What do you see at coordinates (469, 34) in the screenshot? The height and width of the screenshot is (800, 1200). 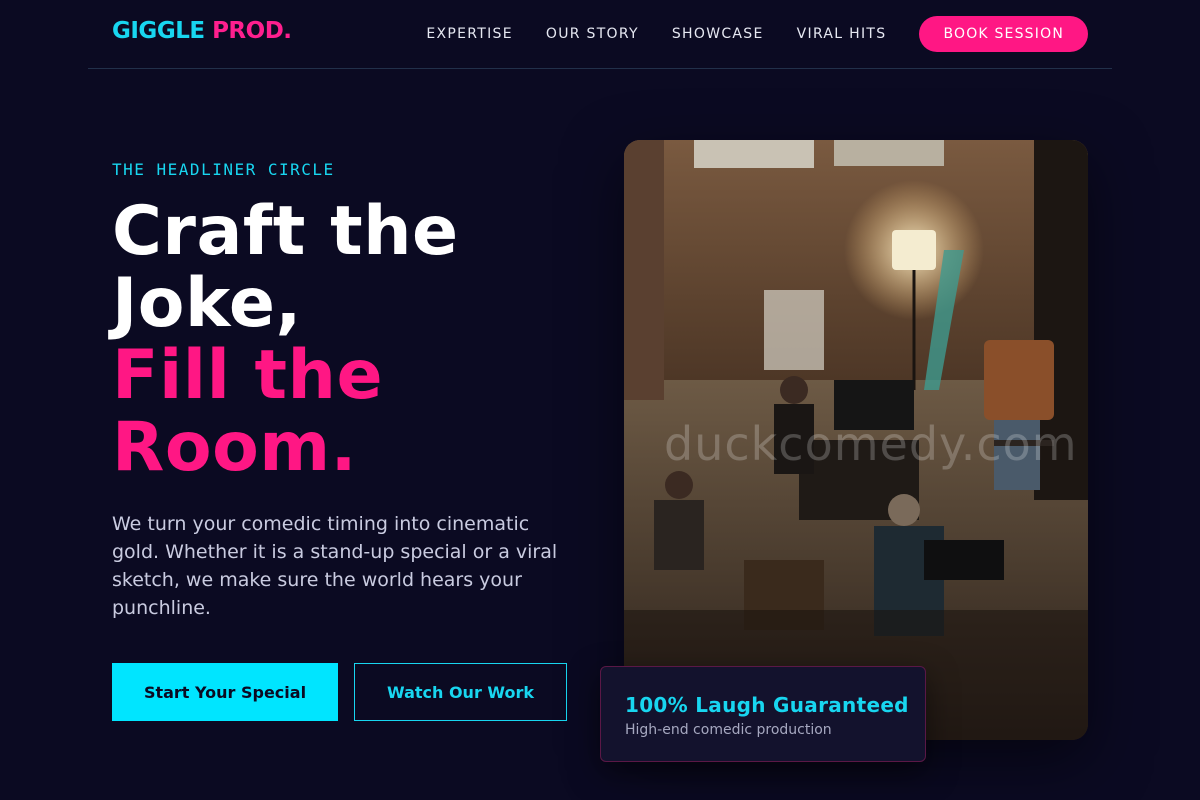 I see `nav-link-expertise: EXPERTISE` at bounding box center [469, 34].